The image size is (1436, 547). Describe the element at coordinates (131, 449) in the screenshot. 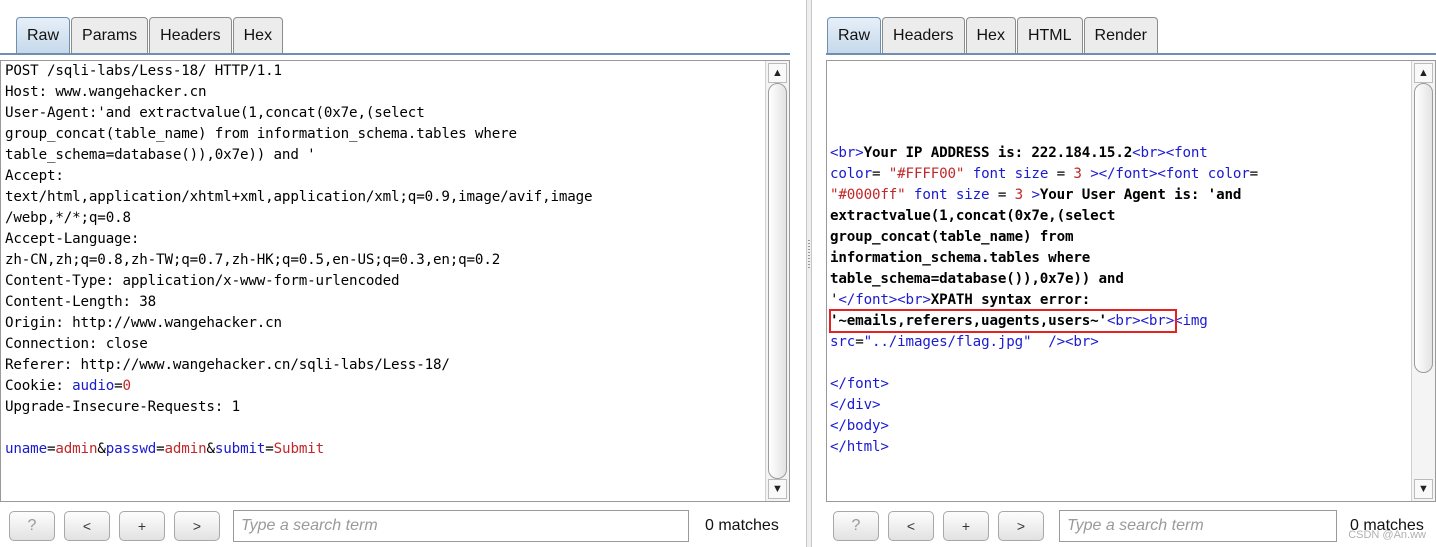

I see `request-text-segment: passwd` at that location.